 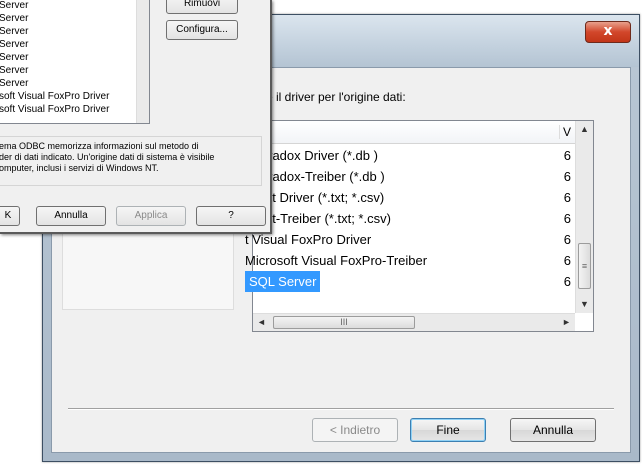 I want to click on scroll-up-arrow-icon: ▲, so click(x=584, y=129).